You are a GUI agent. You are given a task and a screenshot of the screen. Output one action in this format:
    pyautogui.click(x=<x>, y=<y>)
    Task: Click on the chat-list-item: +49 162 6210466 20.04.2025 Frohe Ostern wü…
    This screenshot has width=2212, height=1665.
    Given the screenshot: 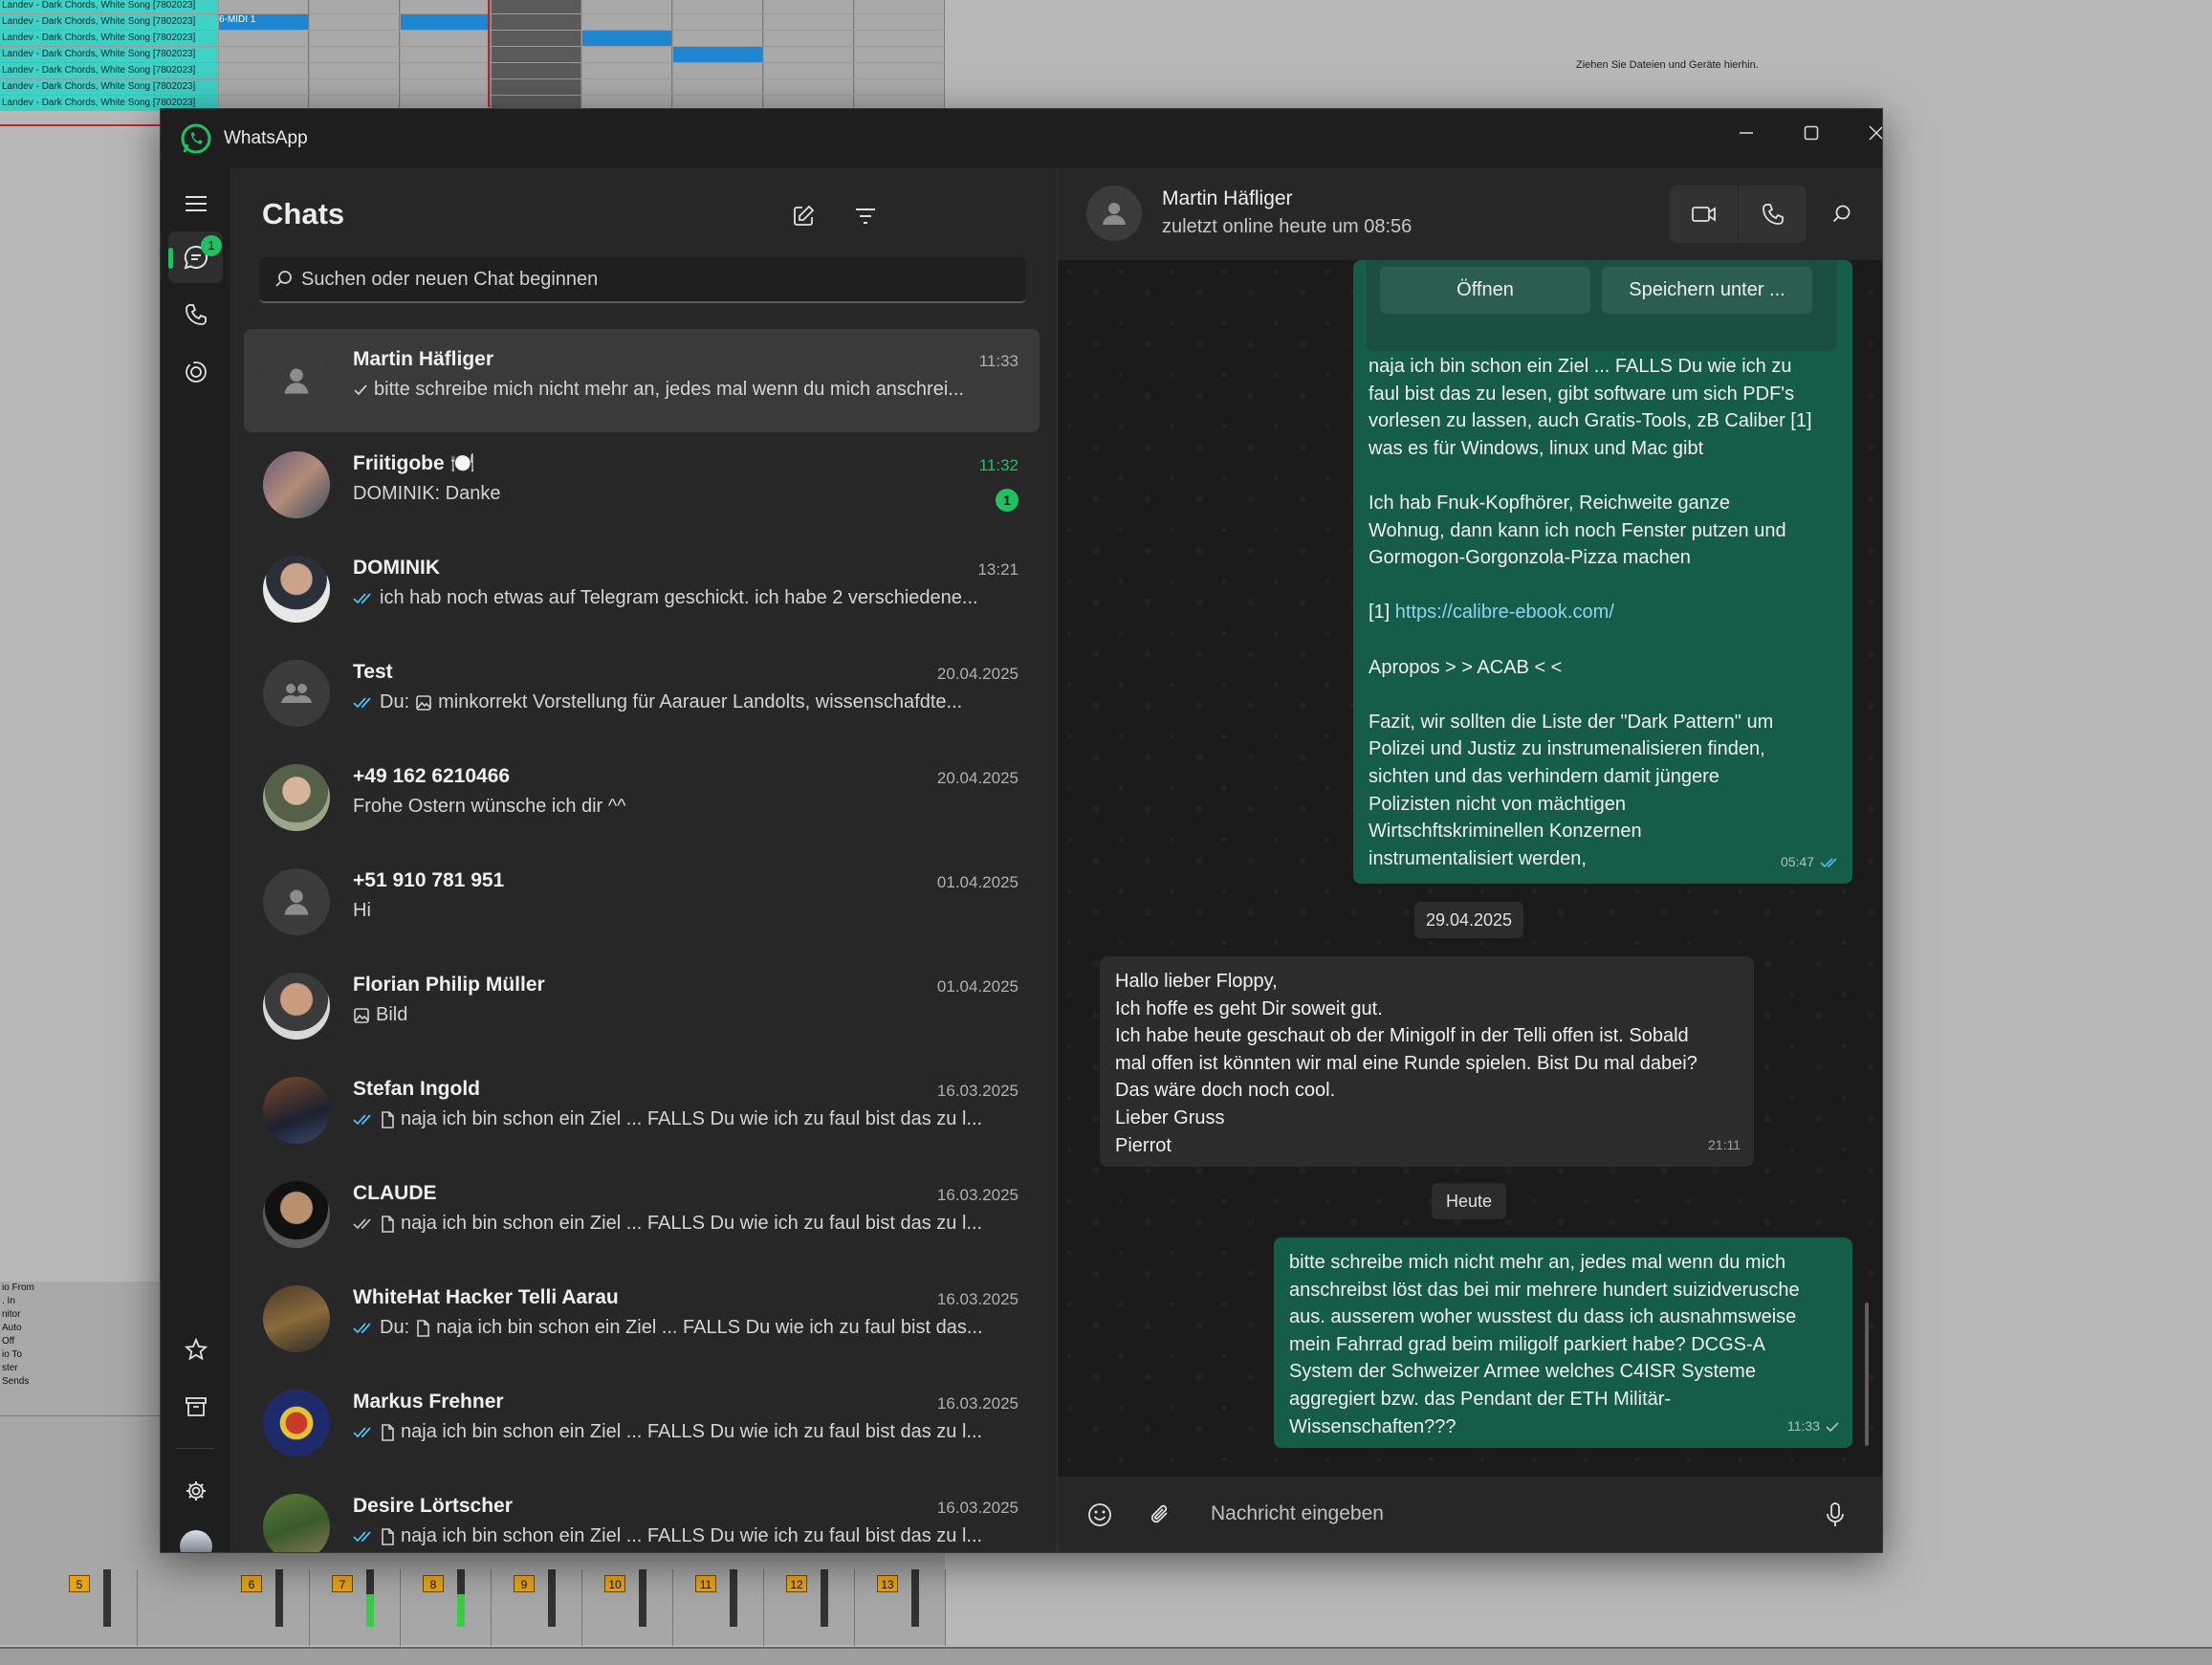 What is the action you would take?
    pyautogui.click(x=642, y=797)
    